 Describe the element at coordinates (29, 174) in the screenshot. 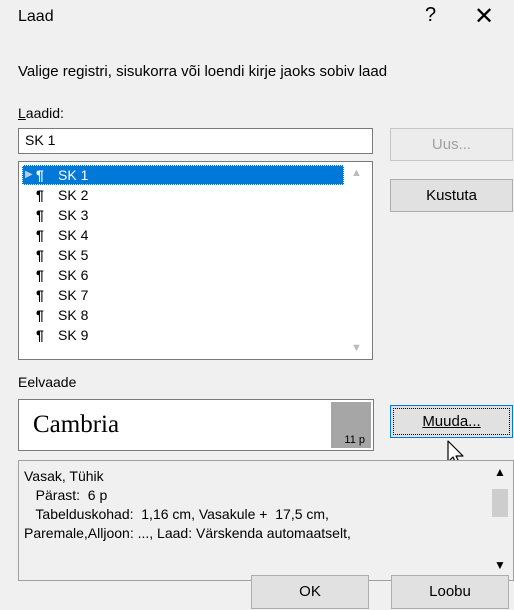

I see `selection-arrow-icon: ▶` at that location.